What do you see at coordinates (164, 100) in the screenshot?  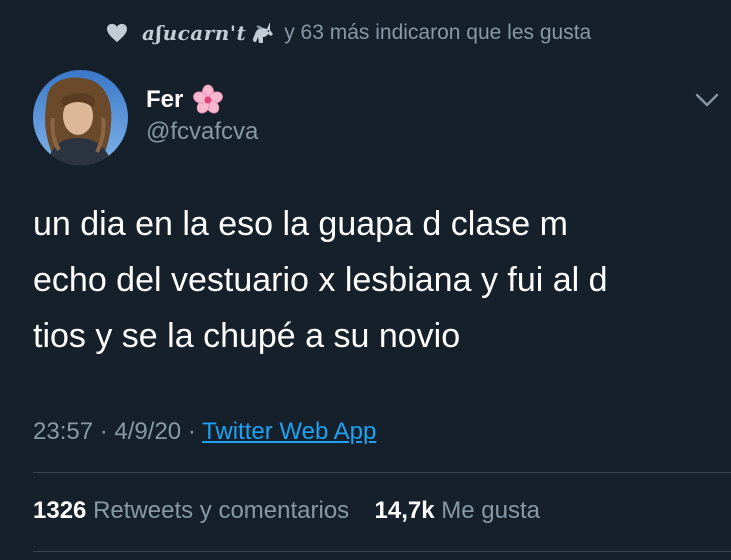 I see `display-name: Fer` at bounding box center [164, 100].